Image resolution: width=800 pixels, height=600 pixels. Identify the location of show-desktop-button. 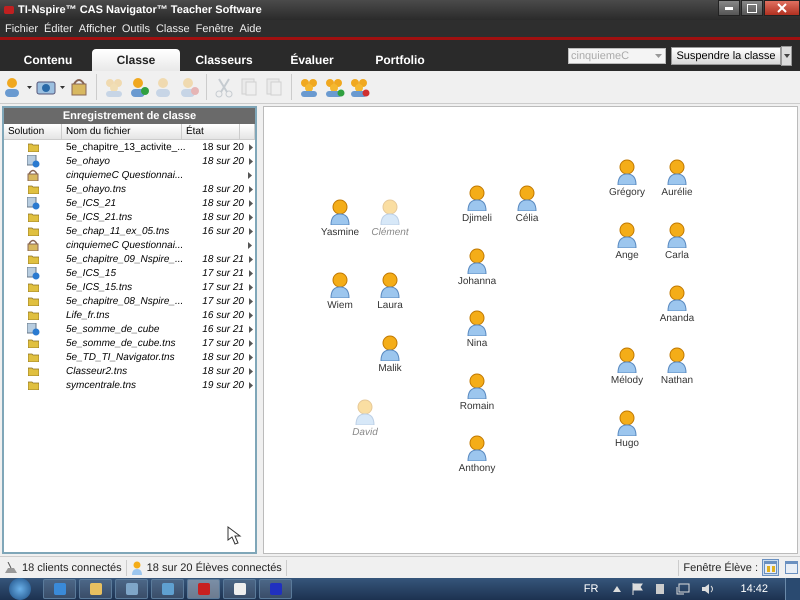
(792, 589).